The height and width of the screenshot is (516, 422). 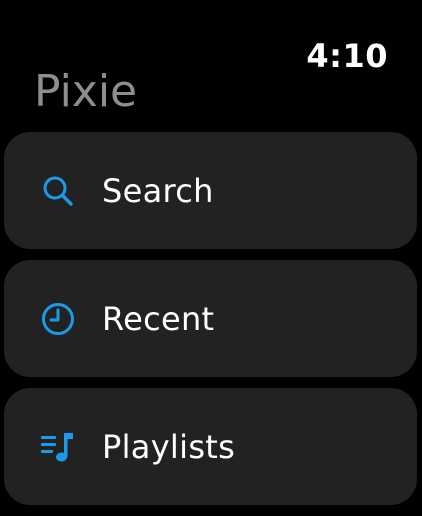 What do you see at coordinates (58, 447) in the screenshot?
I see `playlist-icon` at bounding box center [58, 447].